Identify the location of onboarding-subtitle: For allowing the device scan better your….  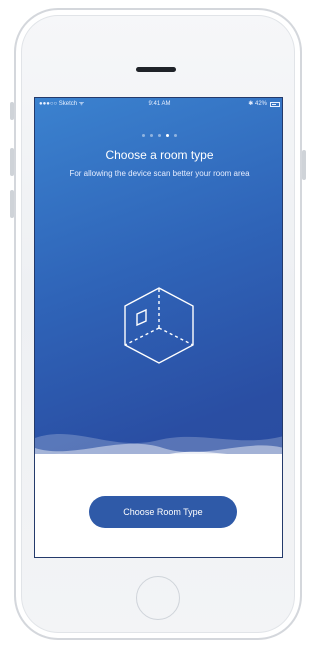
(159, 173).